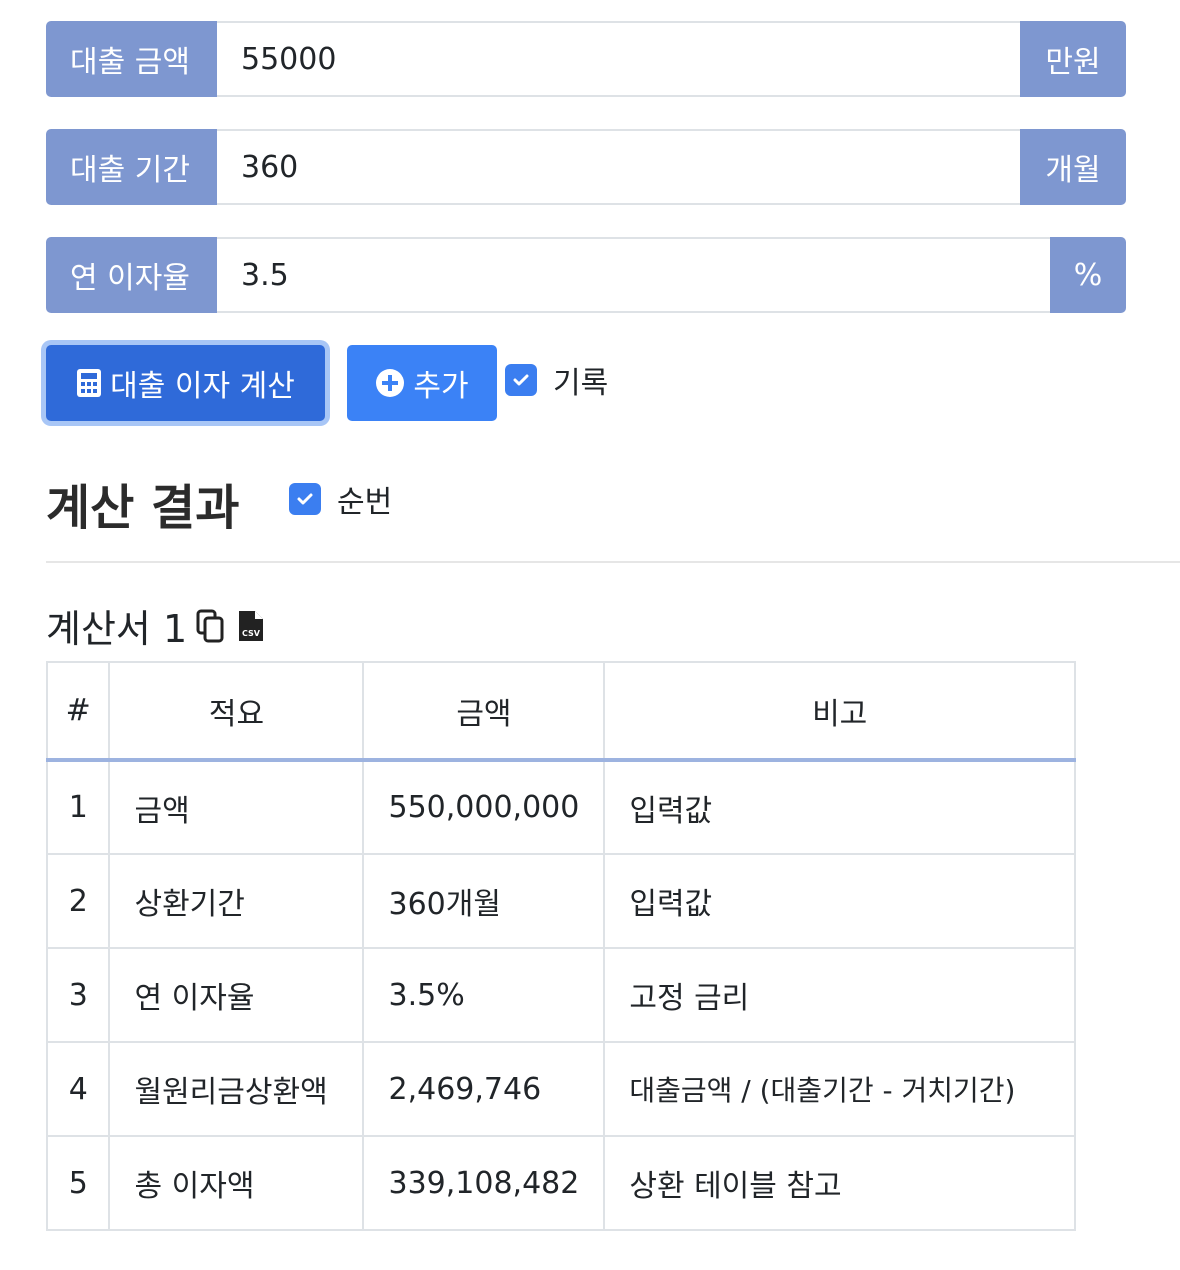 This screenshot has width=1180, height=1270. I want to click on calculate-button-label: 대출 이자 계산, so click(202, 386).